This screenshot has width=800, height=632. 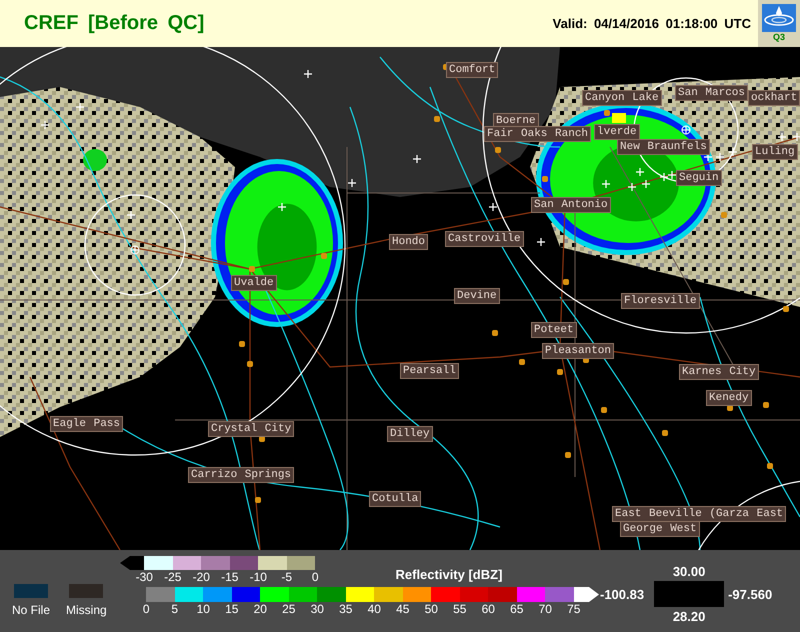 What do you see at coordinates (778, 37) in the screenshot?
I see `logo-label: Q3` at bounding box center [778, 37].